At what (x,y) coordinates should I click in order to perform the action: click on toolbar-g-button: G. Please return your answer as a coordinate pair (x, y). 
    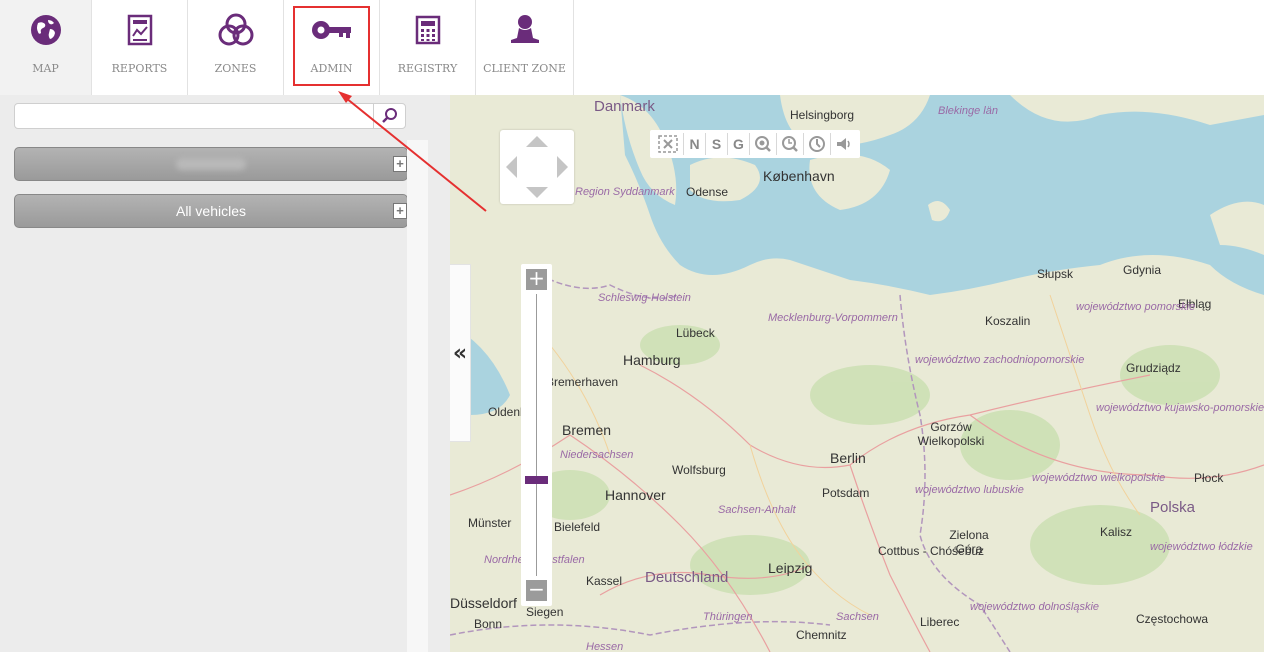
    Looking at the image, I should click on (739, 144).